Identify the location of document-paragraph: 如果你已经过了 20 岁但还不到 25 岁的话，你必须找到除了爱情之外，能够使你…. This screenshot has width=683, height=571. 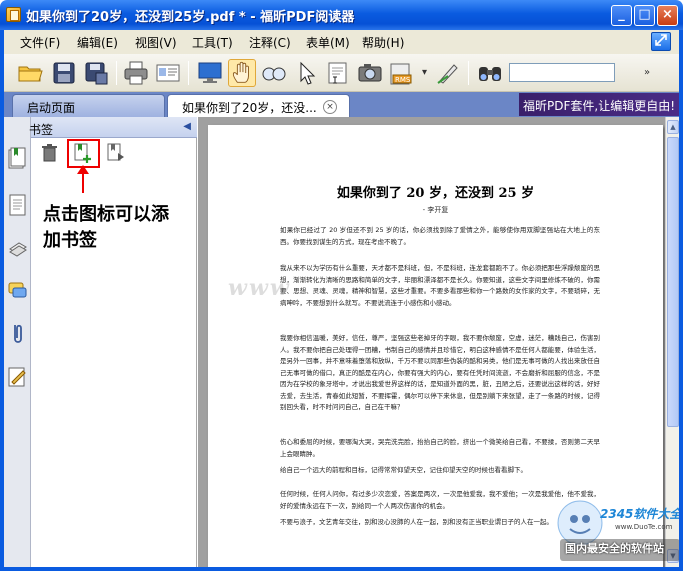
(440, 236).